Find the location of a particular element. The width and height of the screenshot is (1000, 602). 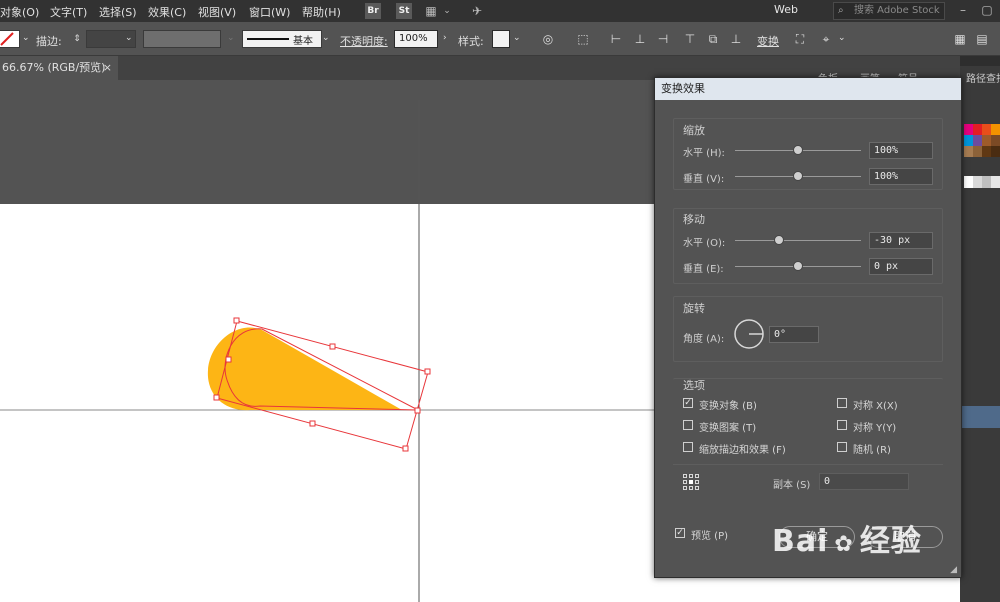

menu-select: 选择(S) is located at coordinates (118, 12).